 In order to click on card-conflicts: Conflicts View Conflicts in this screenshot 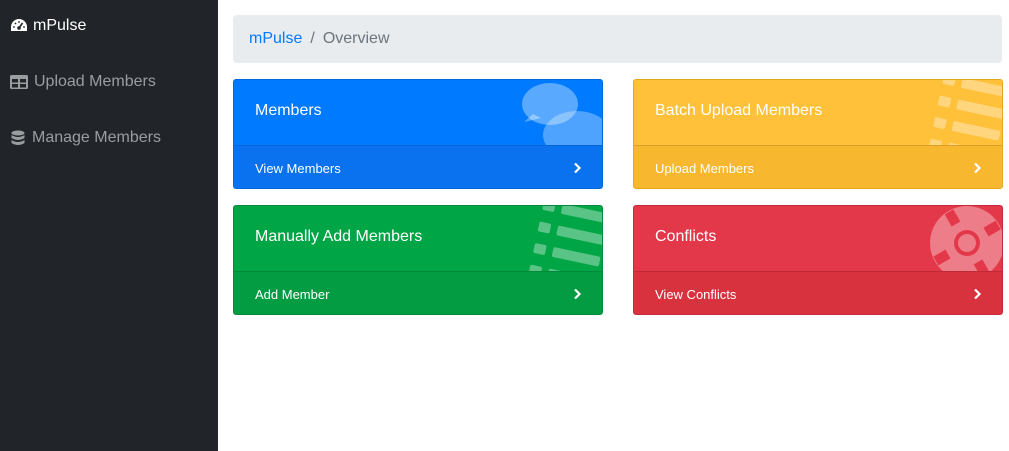, I will do `click(818, 260)`.